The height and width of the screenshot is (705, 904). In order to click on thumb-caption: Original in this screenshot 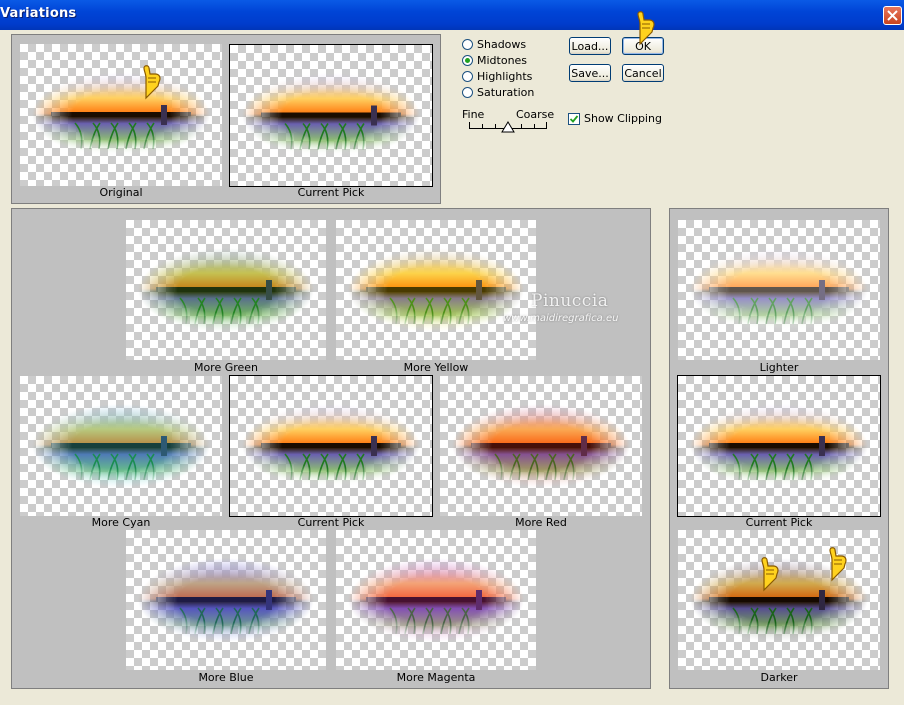, I will do `click(121, 192)`.